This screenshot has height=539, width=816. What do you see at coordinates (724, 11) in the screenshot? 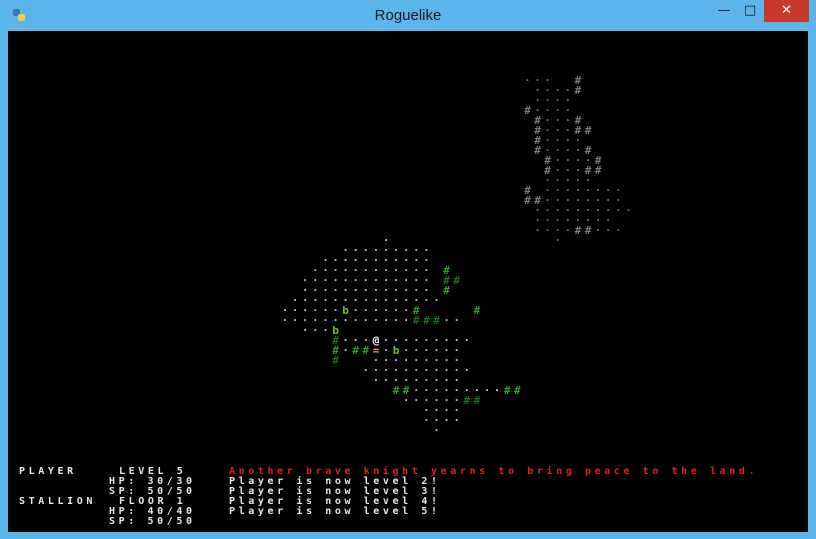
I see `minimize-button: —` at bounding box center [724, 11].